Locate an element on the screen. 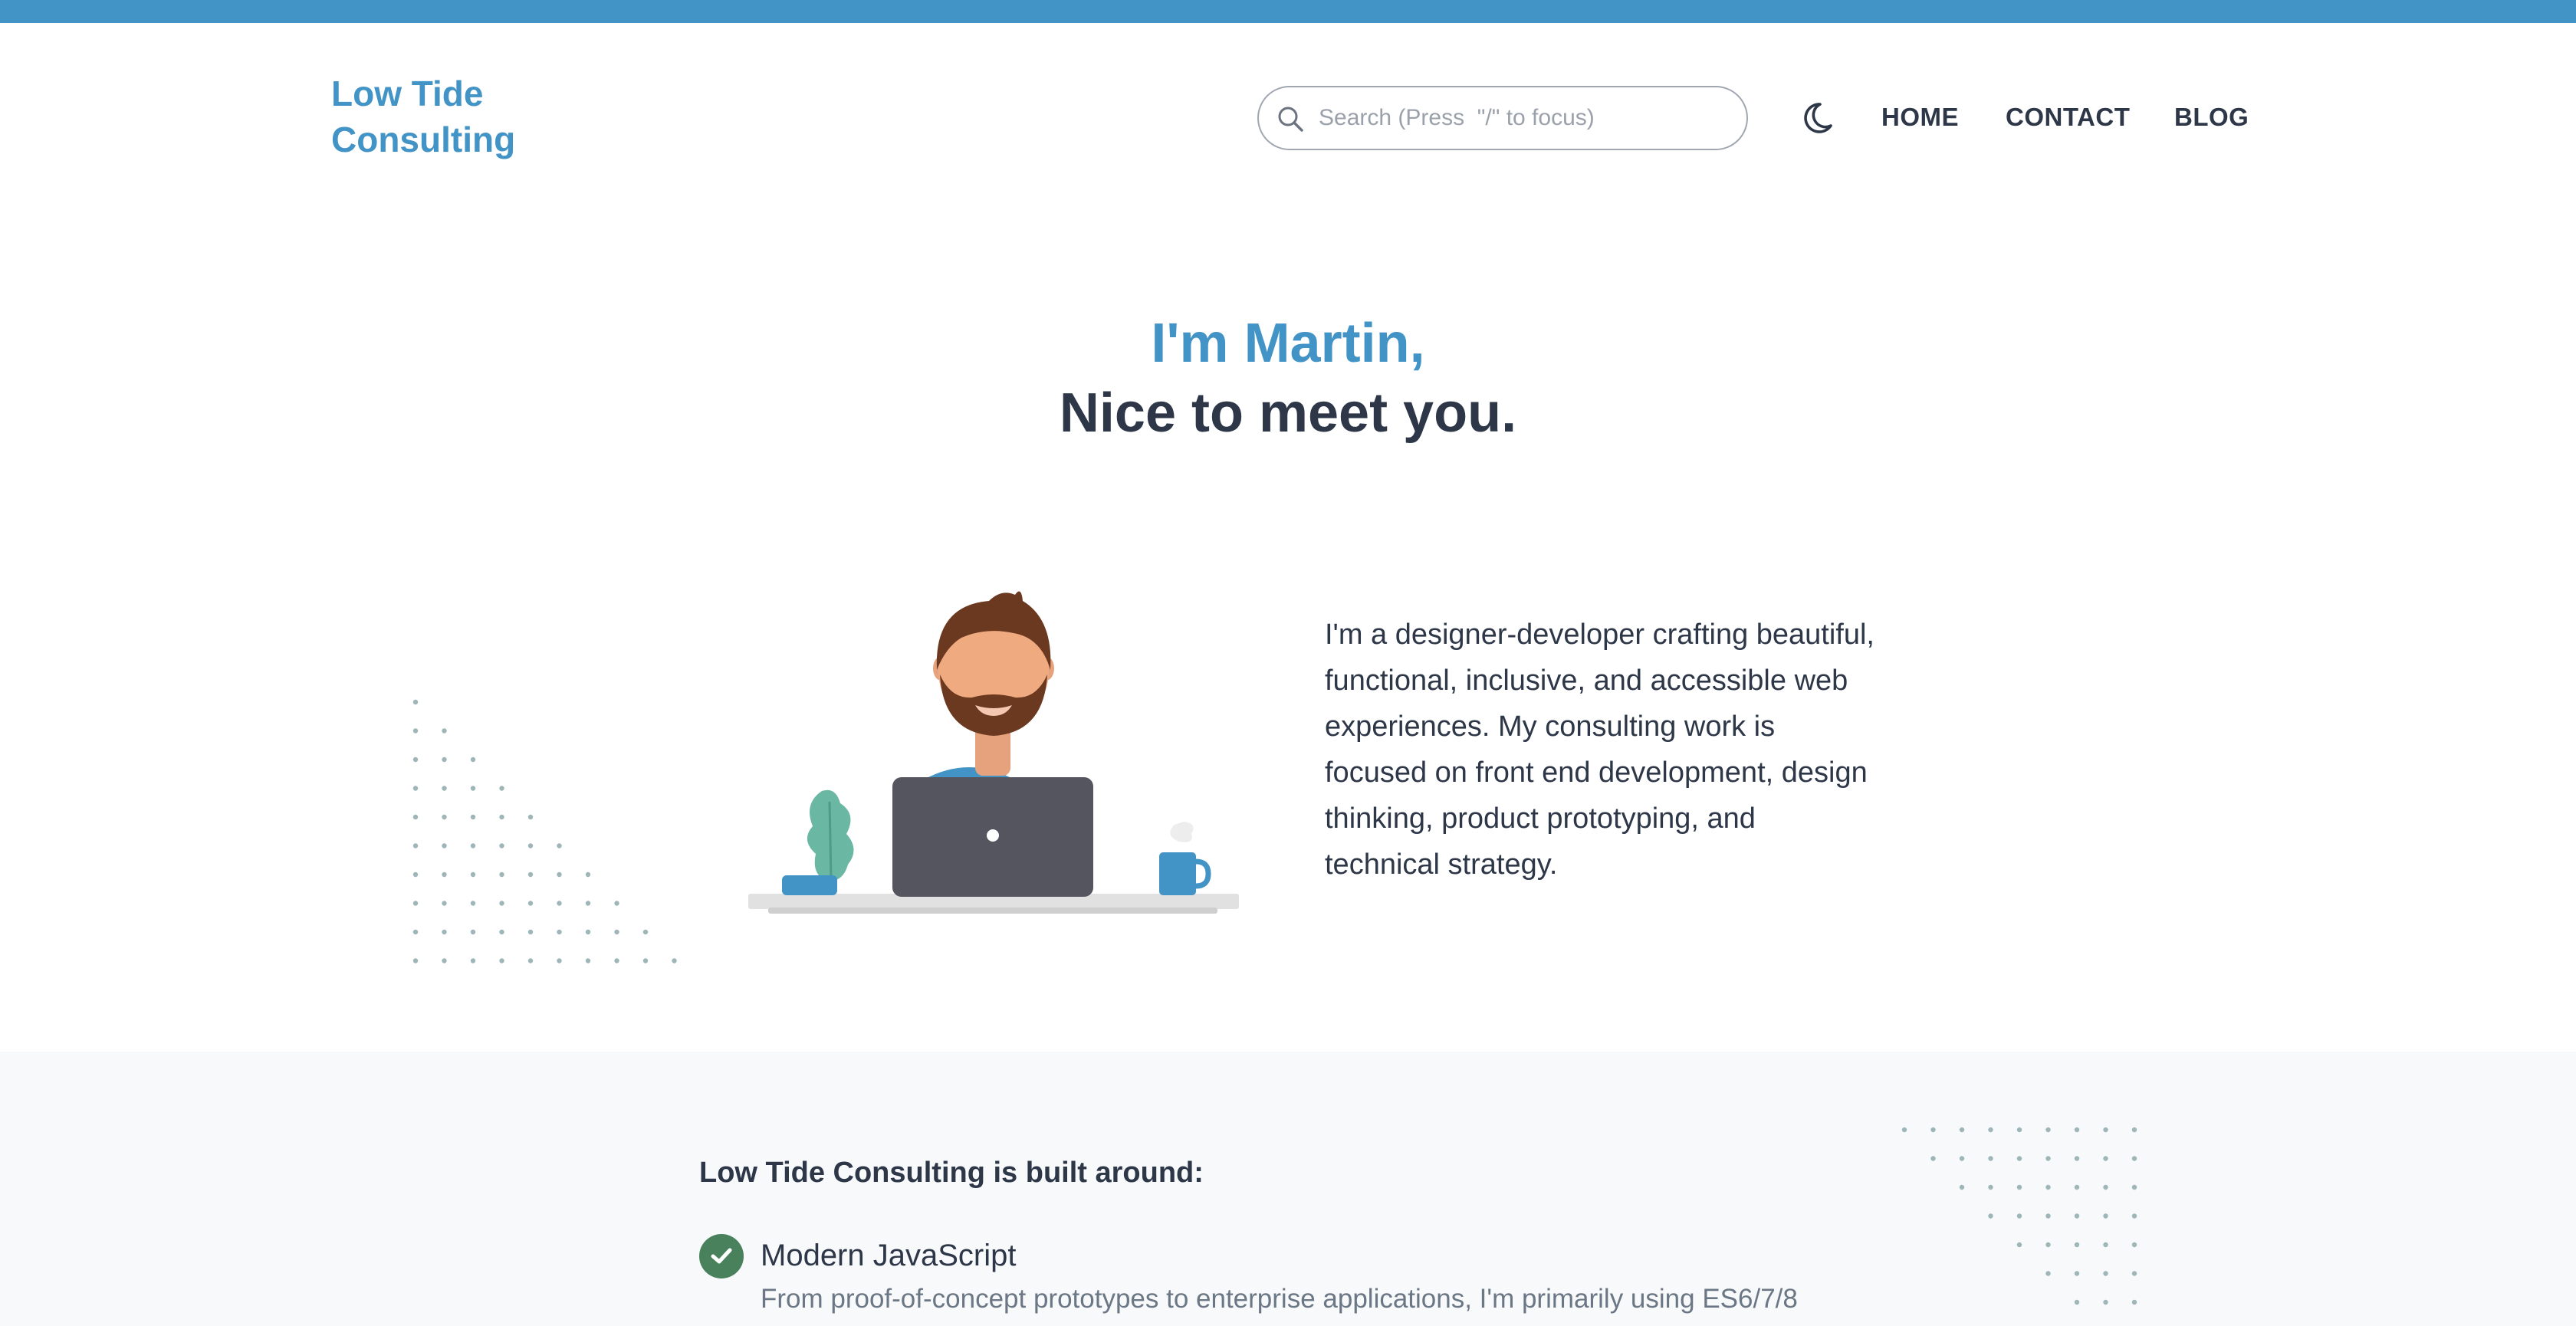 Image resolution: width=2576 pixels, height=1326 pixels. decorative-dot-pattern-left is located at coordinates (545, 831).